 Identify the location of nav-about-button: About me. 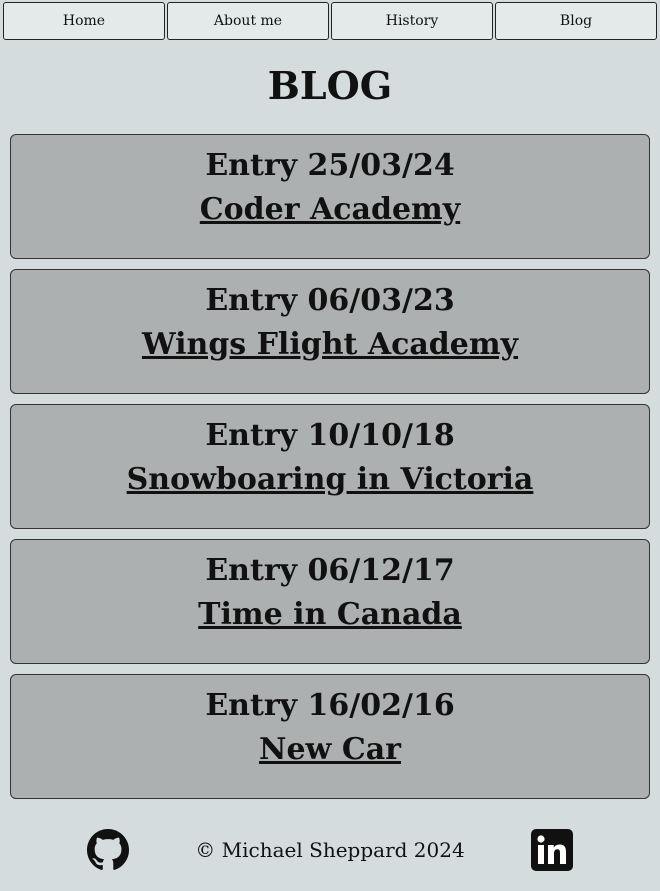
(248, 21).